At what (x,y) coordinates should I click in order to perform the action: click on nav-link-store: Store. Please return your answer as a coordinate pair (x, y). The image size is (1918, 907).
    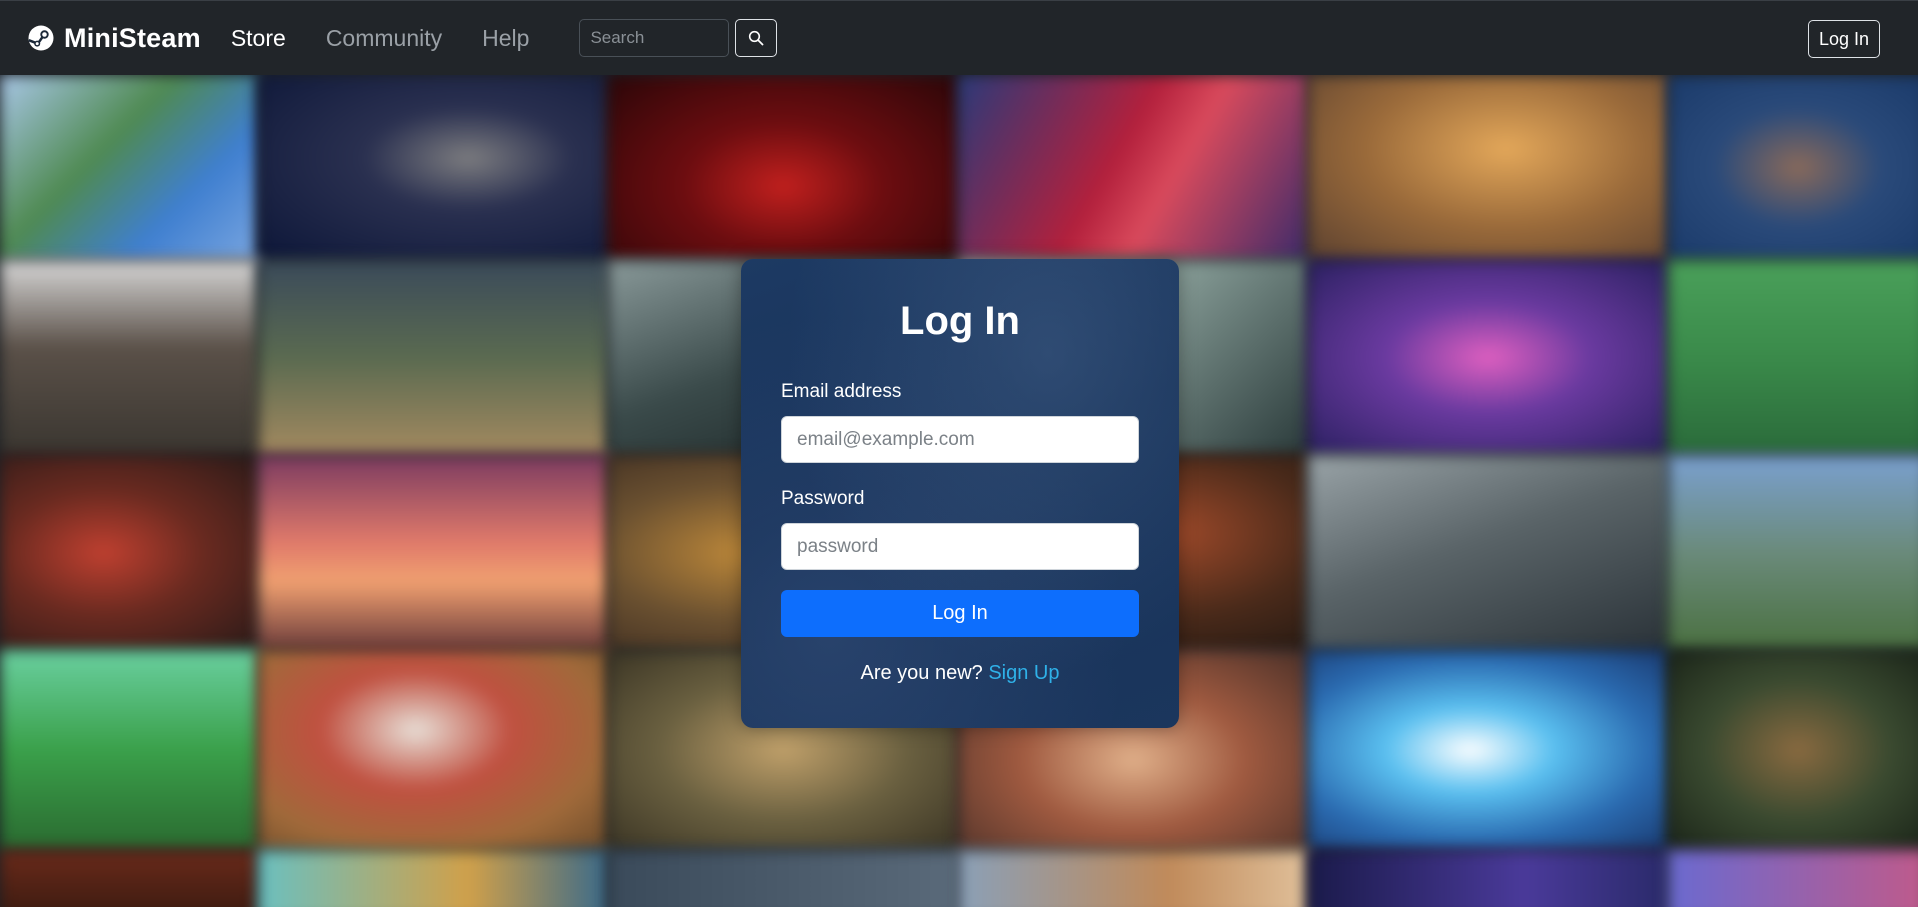
    Looking at the image, I should click on (258, 38).